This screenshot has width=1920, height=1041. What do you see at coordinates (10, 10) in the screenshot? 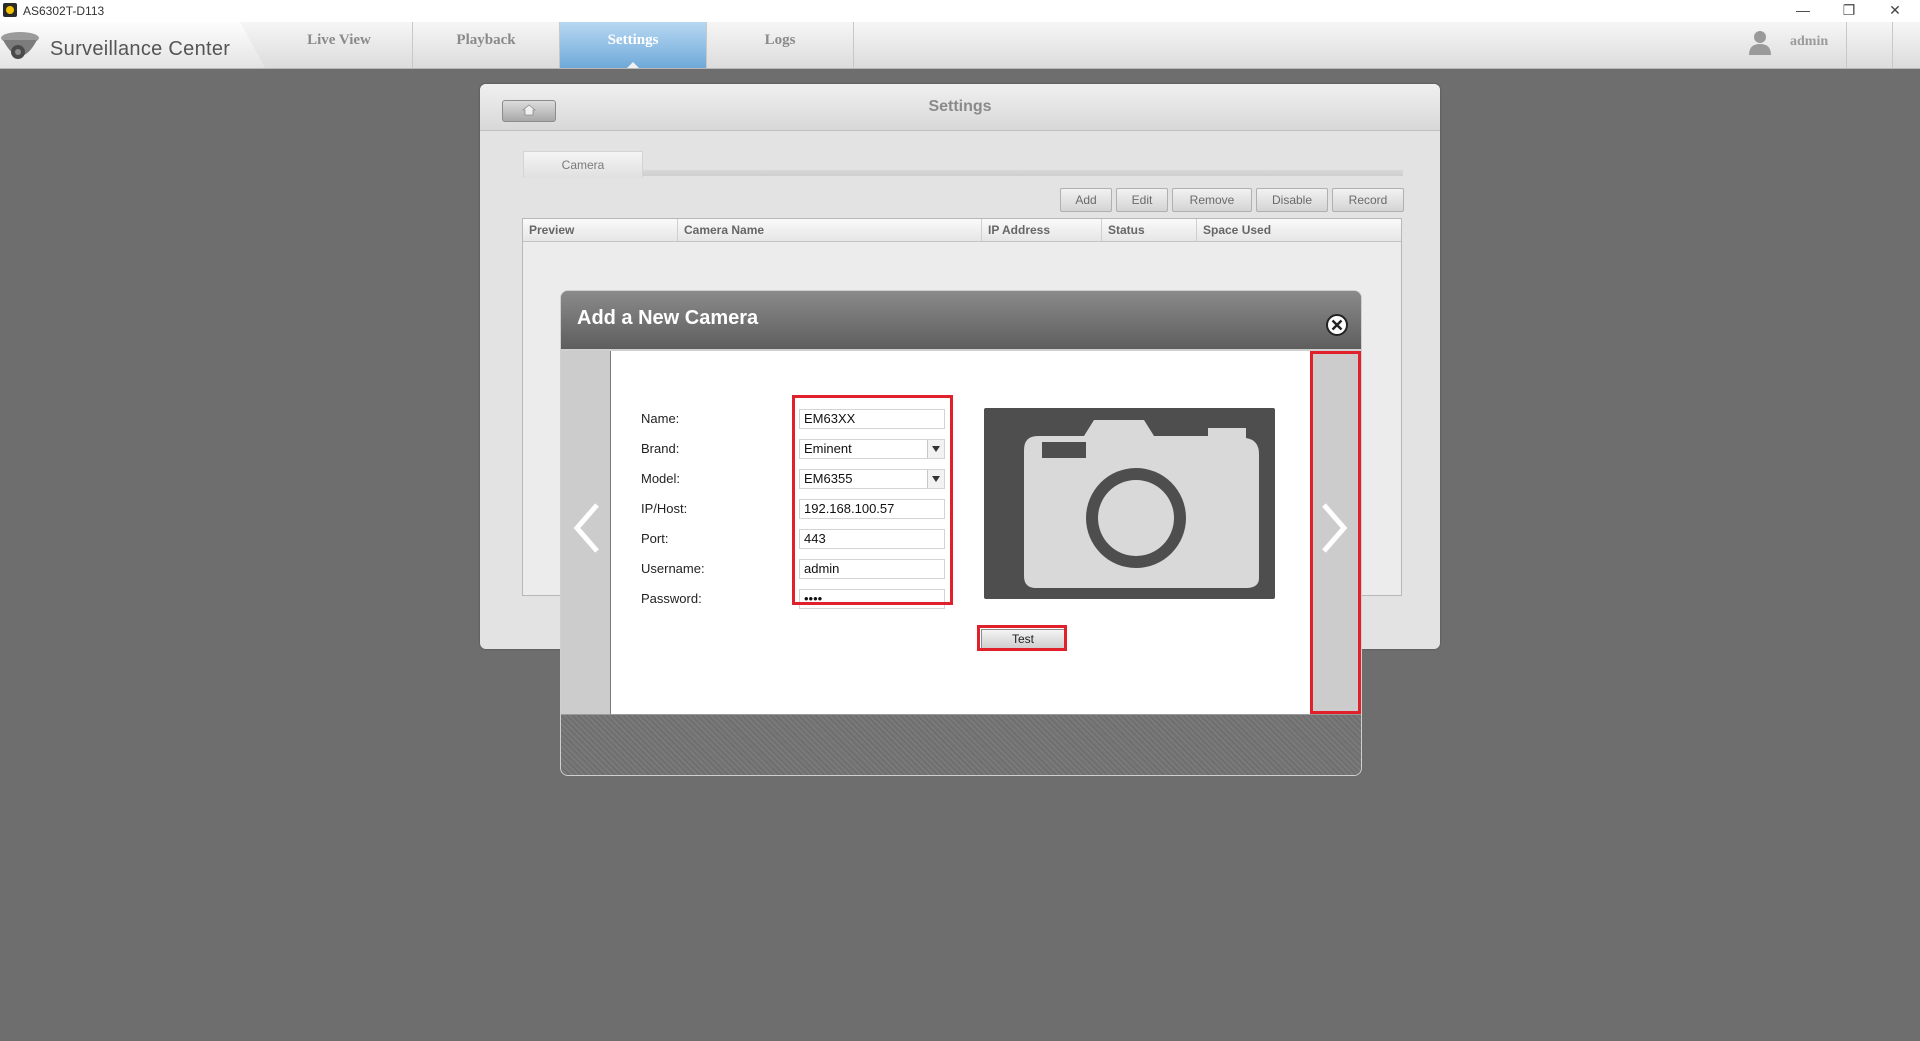
I see `app-logo-icon` at bounding box center [10, 10].